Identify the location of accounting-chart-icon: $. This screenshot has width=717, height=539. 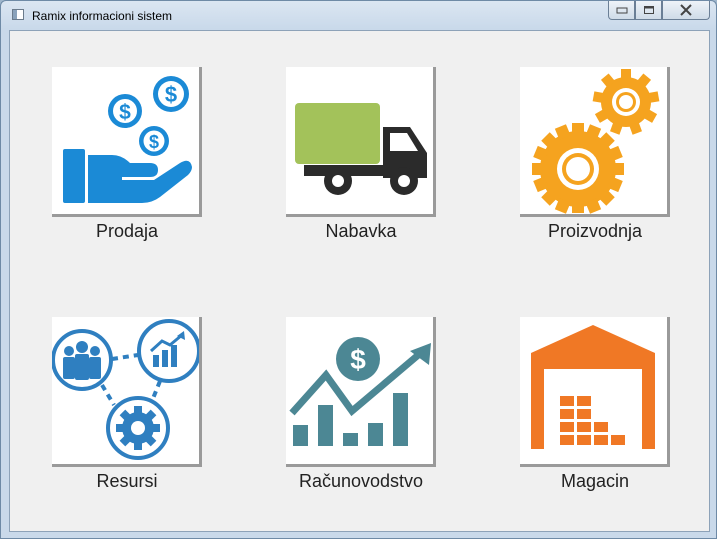
(360, 391).